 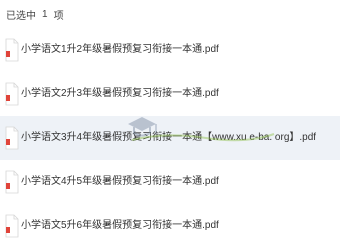 What do you see at coordinates (120, 93) in the screenshot?
I see `file-name: 小学语文2升3年级暑假预复习衔接一本通.pdf` at bounding box center [120, 93].